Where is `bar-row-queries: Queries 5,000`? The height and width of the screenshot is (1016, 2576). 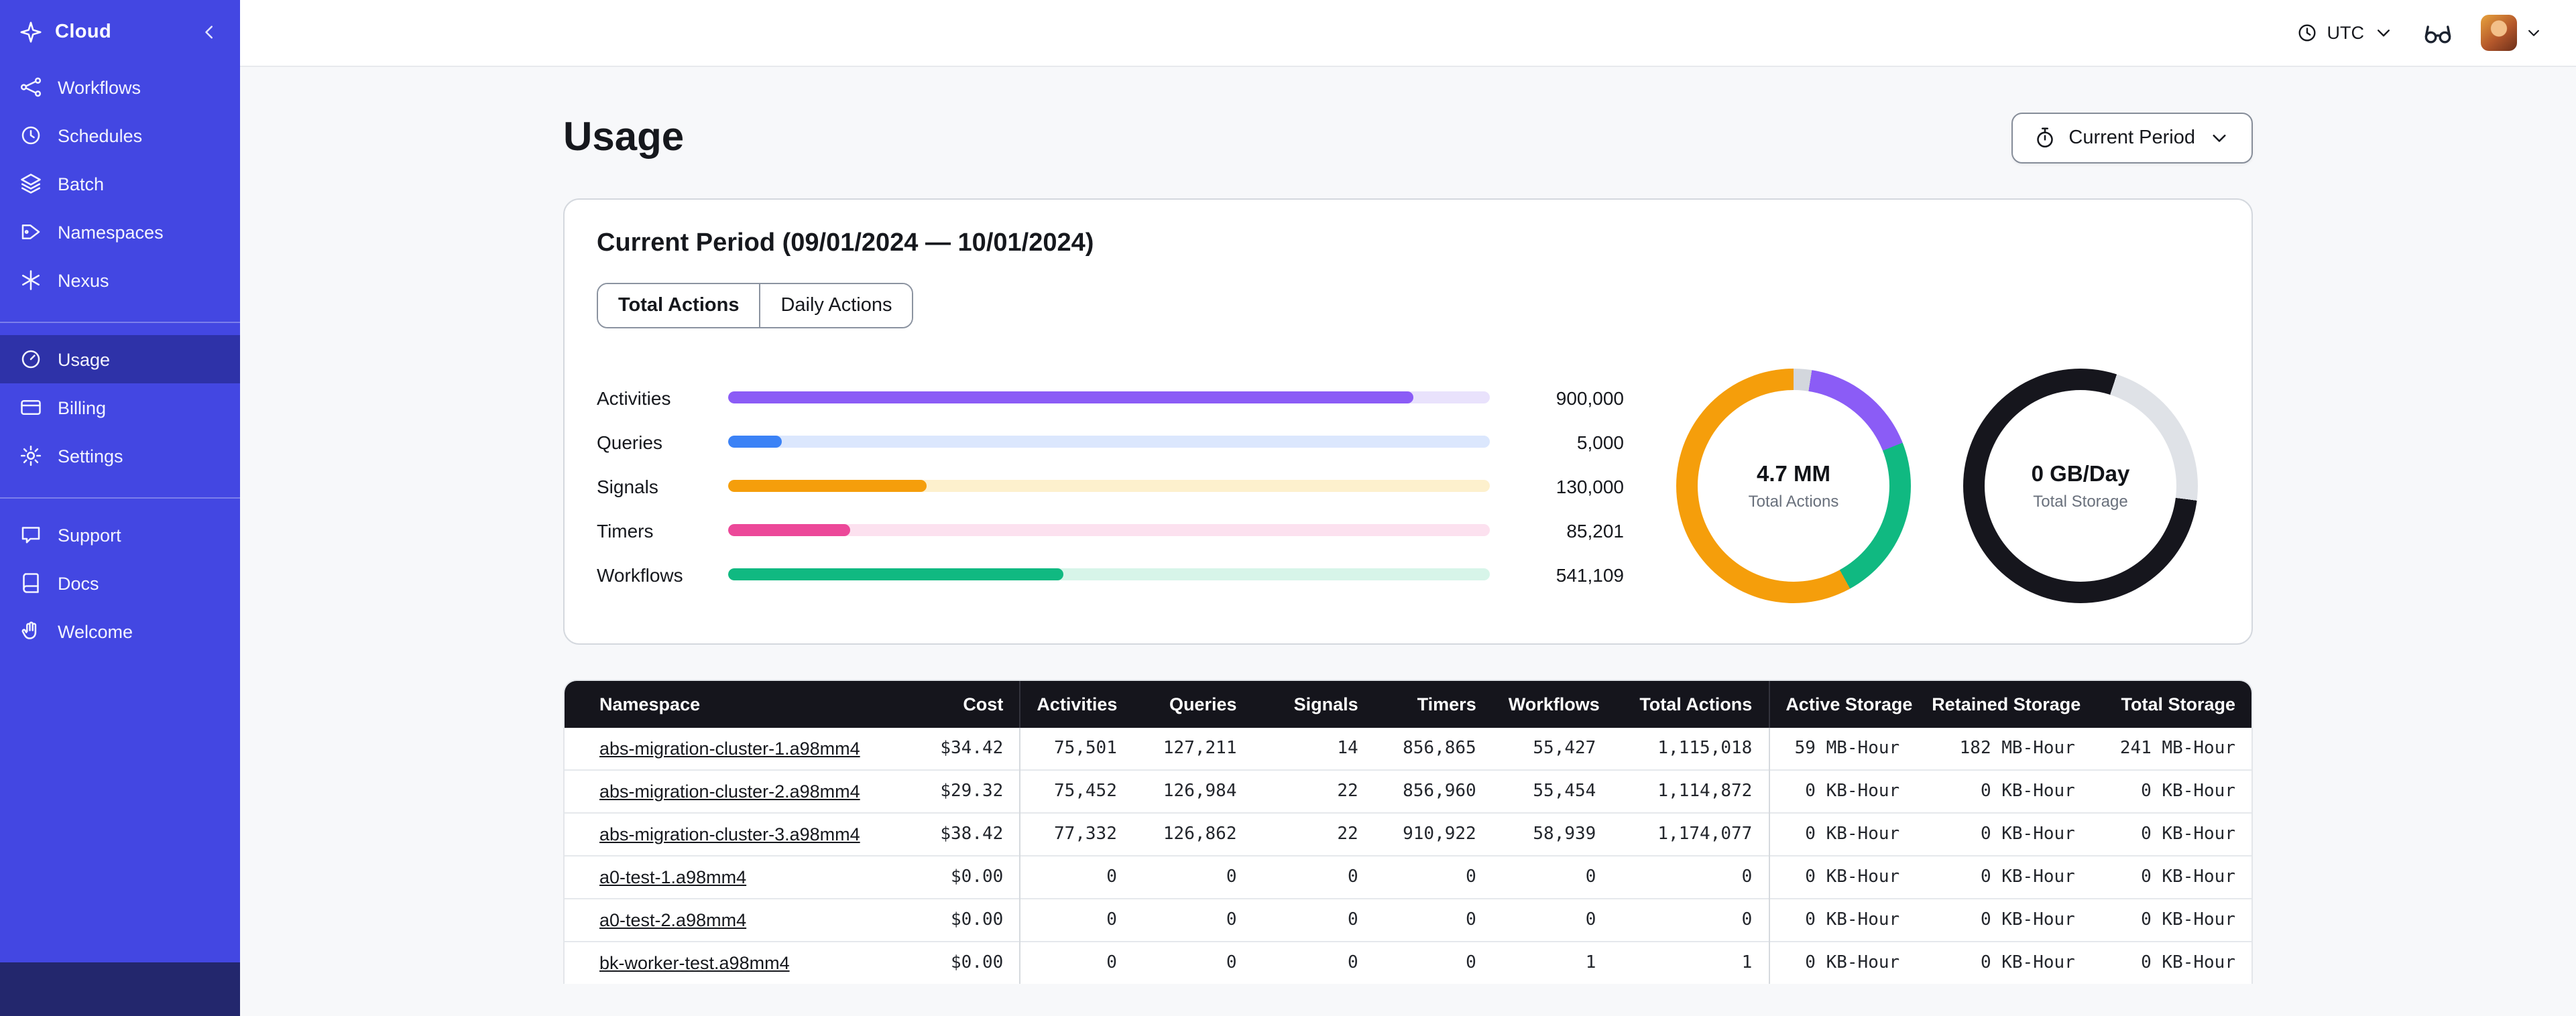
bar-row-queries: Queries 5,000 is located at coordinates (1110, 441).